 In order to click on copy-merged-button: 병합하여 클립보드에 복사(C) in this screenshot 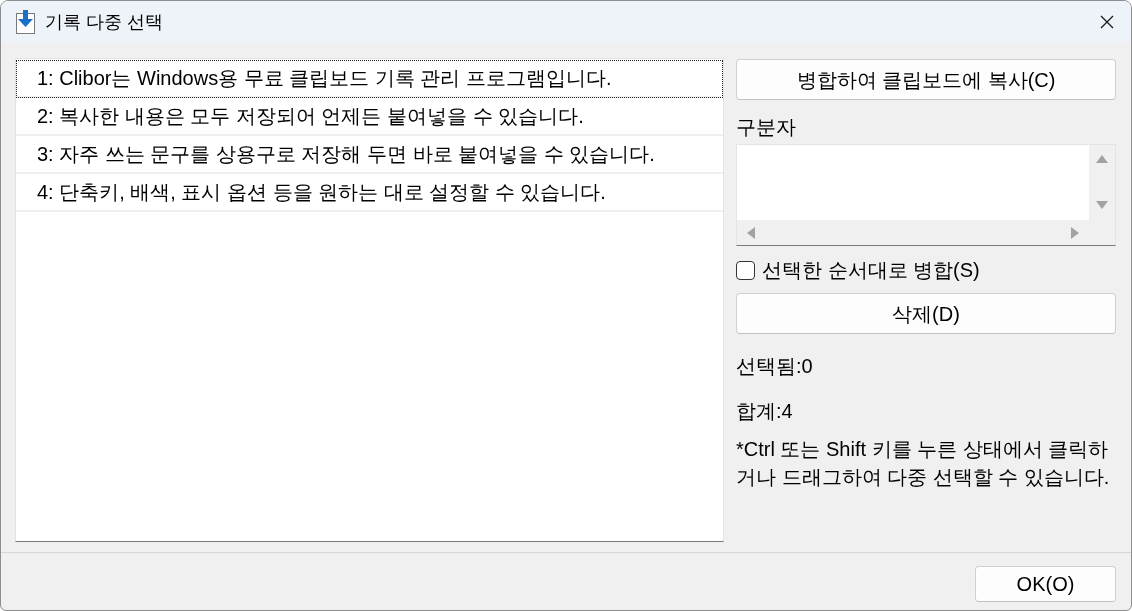, I will do `click(926, 79)`.